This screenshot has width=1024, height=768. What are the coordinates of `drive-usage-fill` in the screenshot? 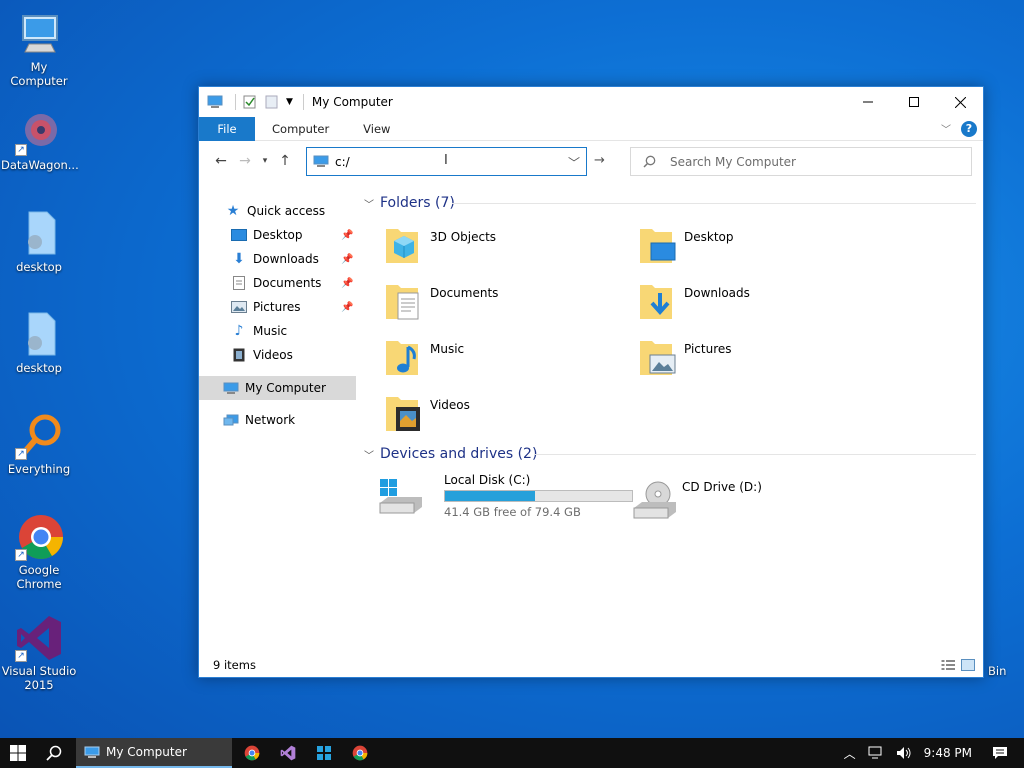 It's located at (490, 496).